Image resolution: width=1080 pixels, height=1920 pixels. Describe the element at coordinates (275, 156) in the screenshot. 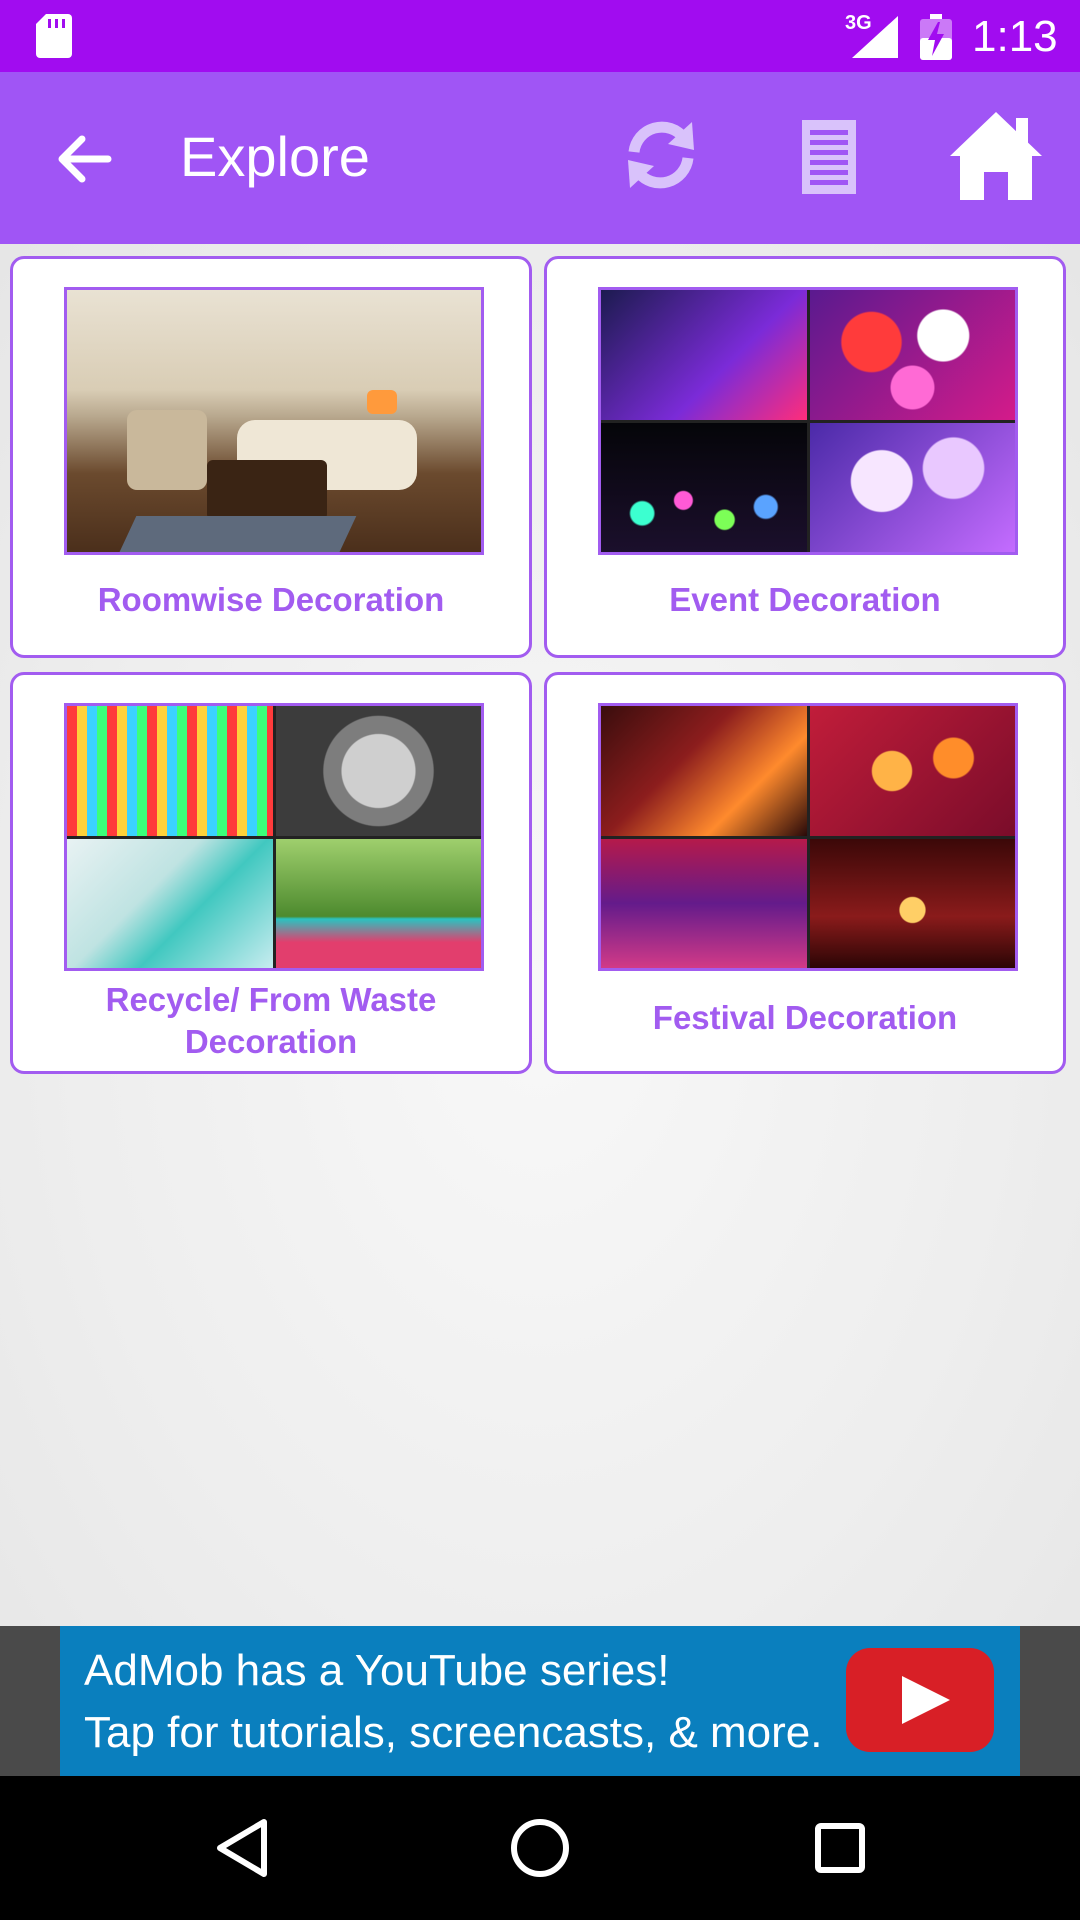

I see `page-title: Explore` at that location.